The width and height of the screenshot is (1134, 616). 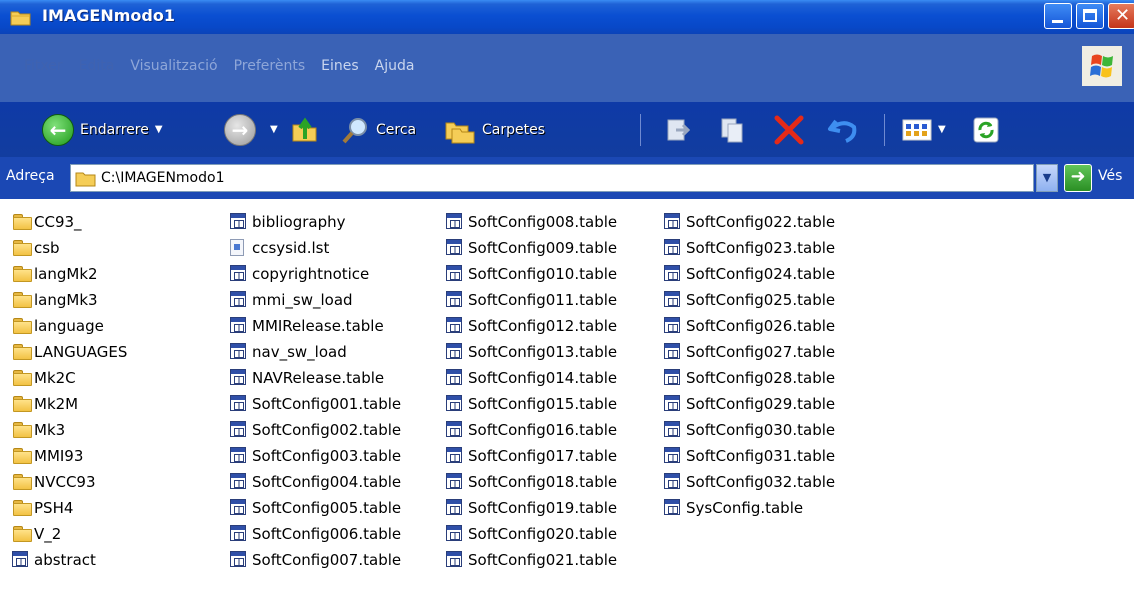 I want to click on file-item: SoftConfig010.table, so click(x=531, y=274).